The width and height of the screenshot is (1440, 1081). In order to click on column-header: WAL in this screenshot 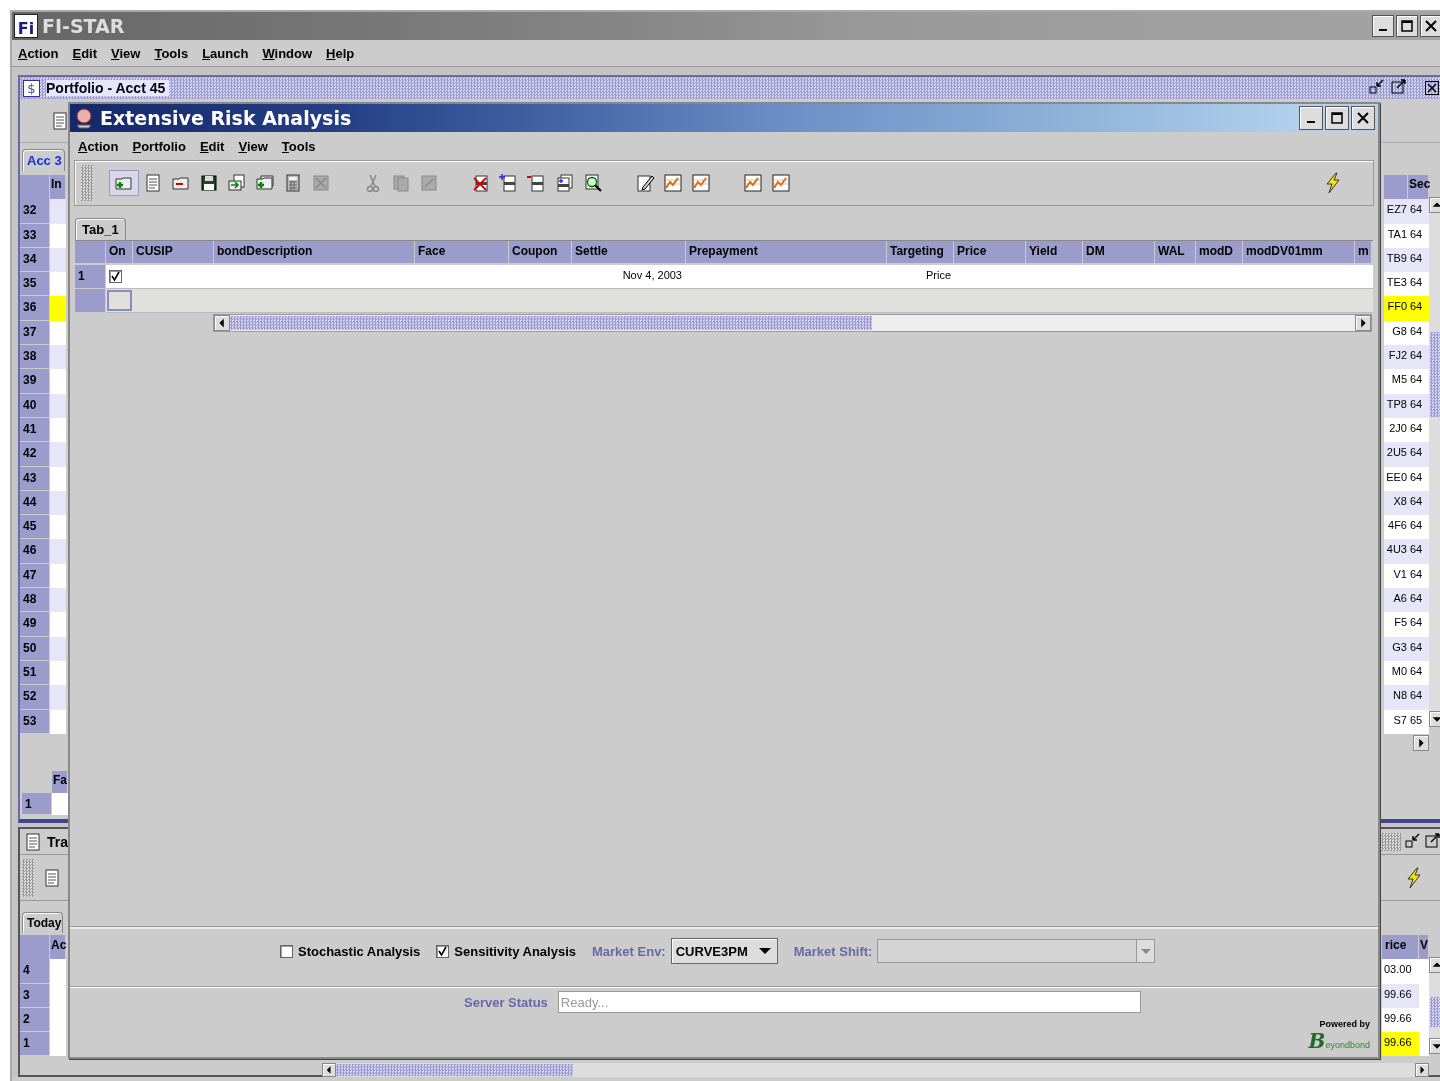, I will do `click(1175, 252)`.